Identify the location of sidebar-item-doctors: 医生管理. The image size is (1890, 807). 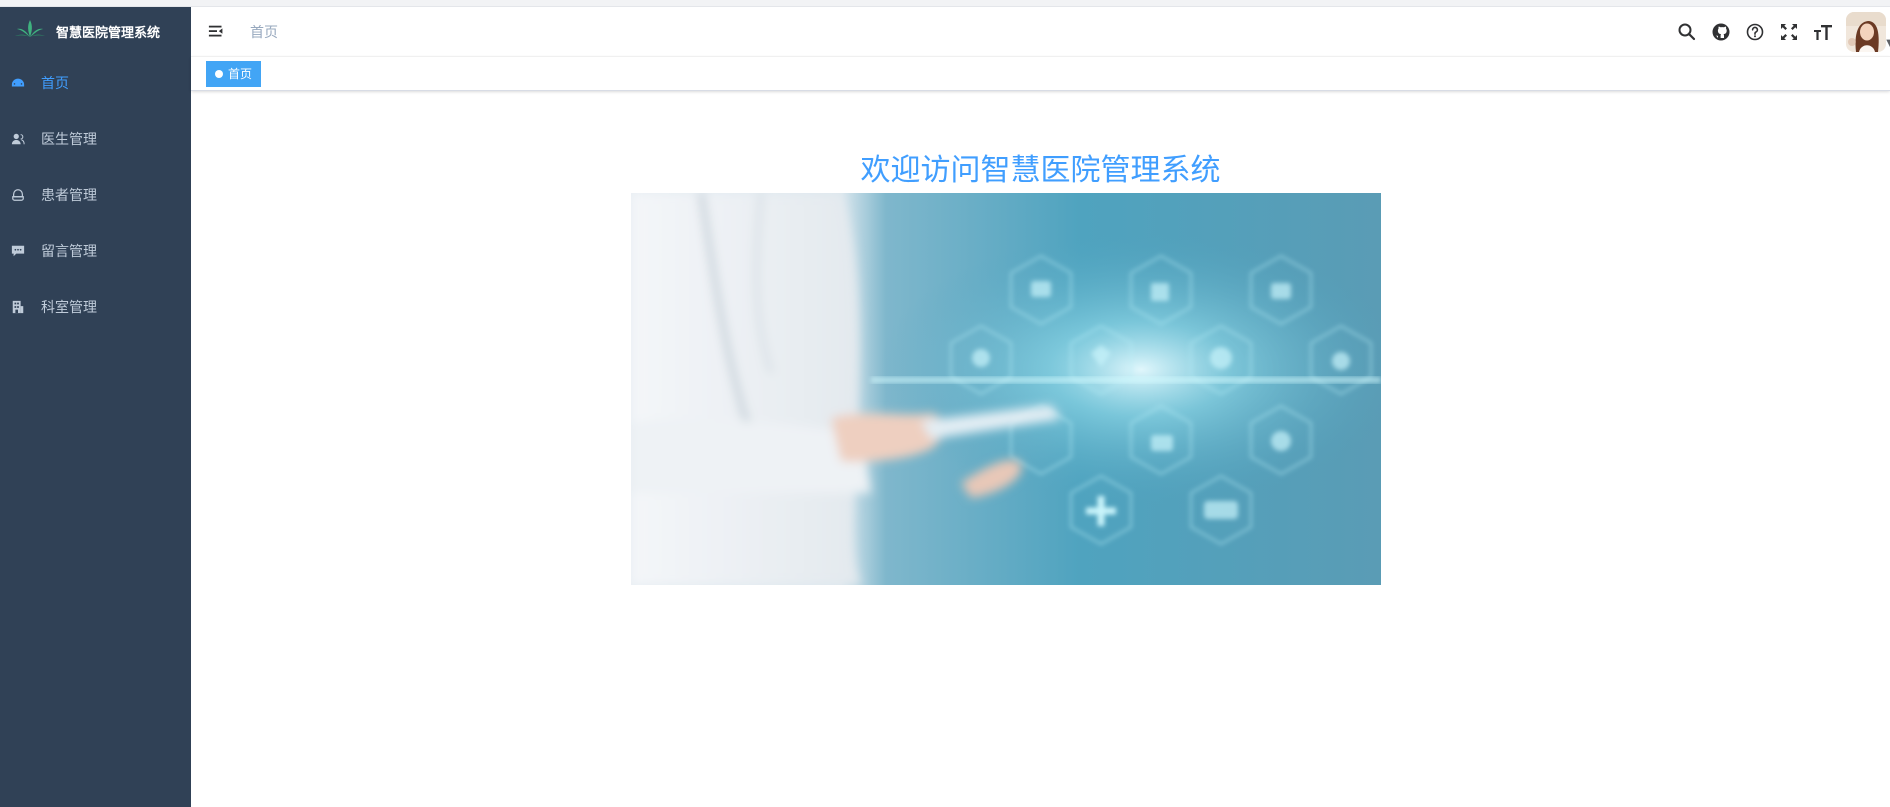
(95, 139).